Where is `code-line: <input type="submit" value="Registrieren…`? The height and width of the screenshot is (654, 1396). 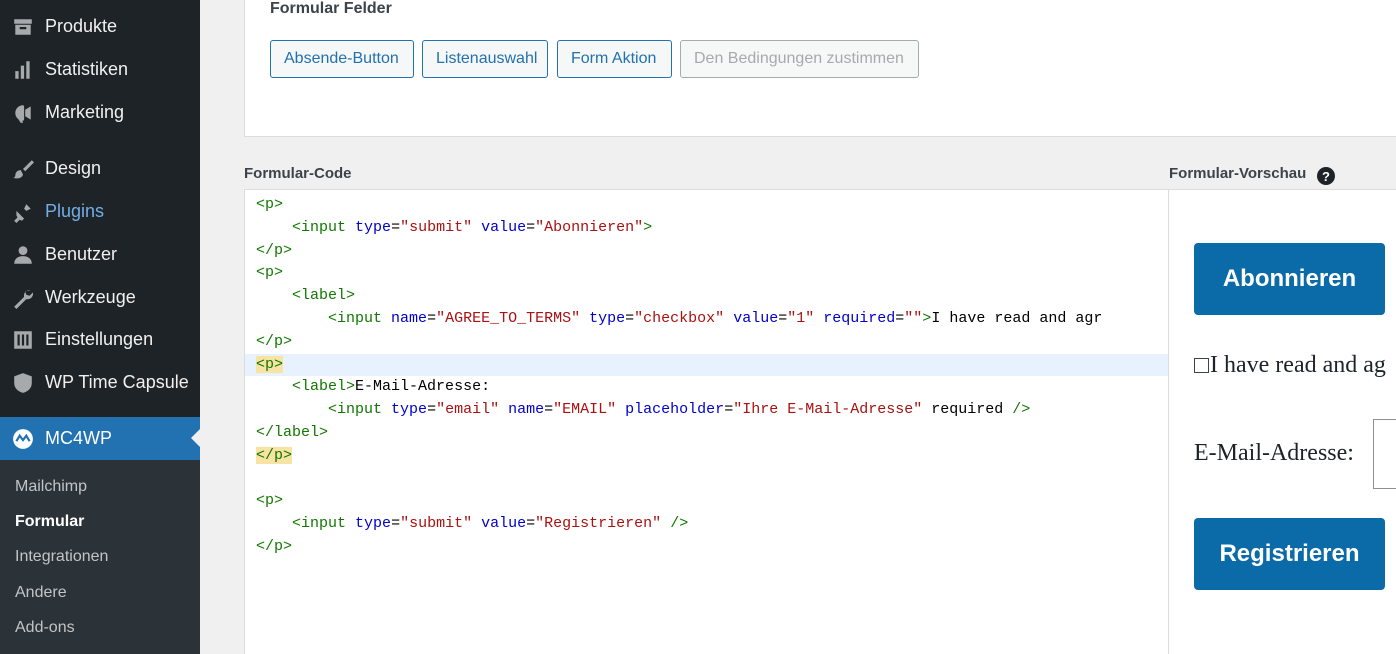
code-line: <input type="submit" value="Registrieren… is located at coordinates (706, 524).